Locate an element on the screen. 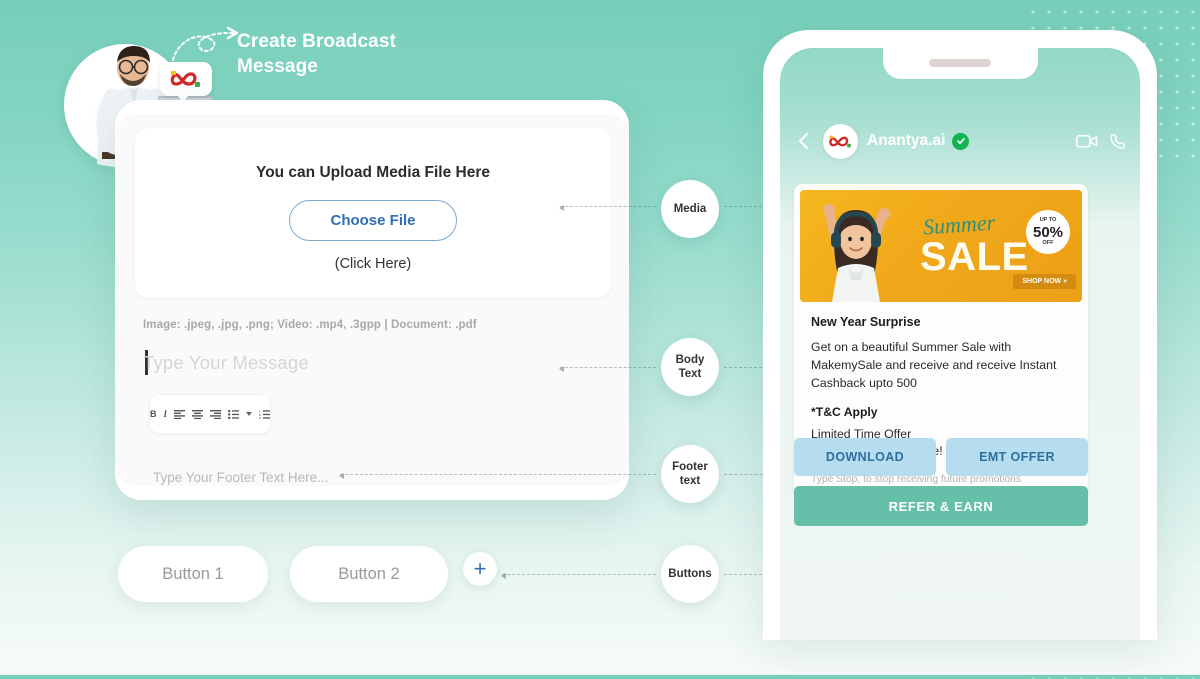  choose-file-button: Choose File is located at coordinates (373, 220).